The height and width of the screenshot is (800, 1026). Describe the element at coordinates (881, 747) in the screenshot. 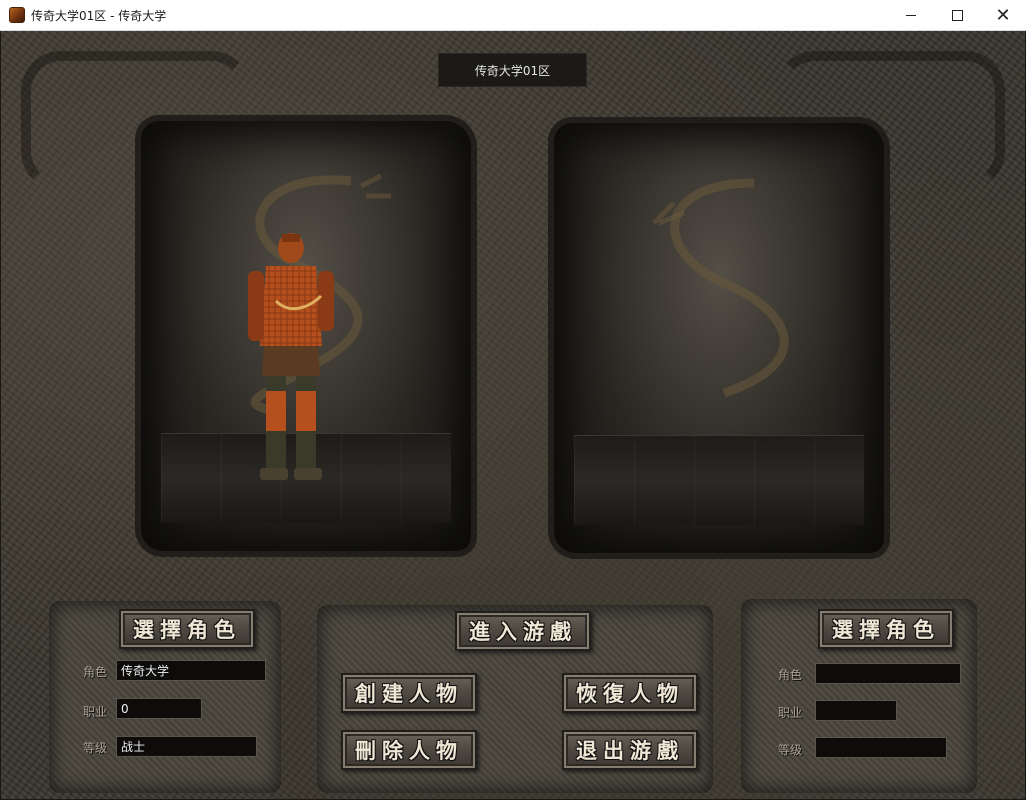

I see `level-field-right` at that location.